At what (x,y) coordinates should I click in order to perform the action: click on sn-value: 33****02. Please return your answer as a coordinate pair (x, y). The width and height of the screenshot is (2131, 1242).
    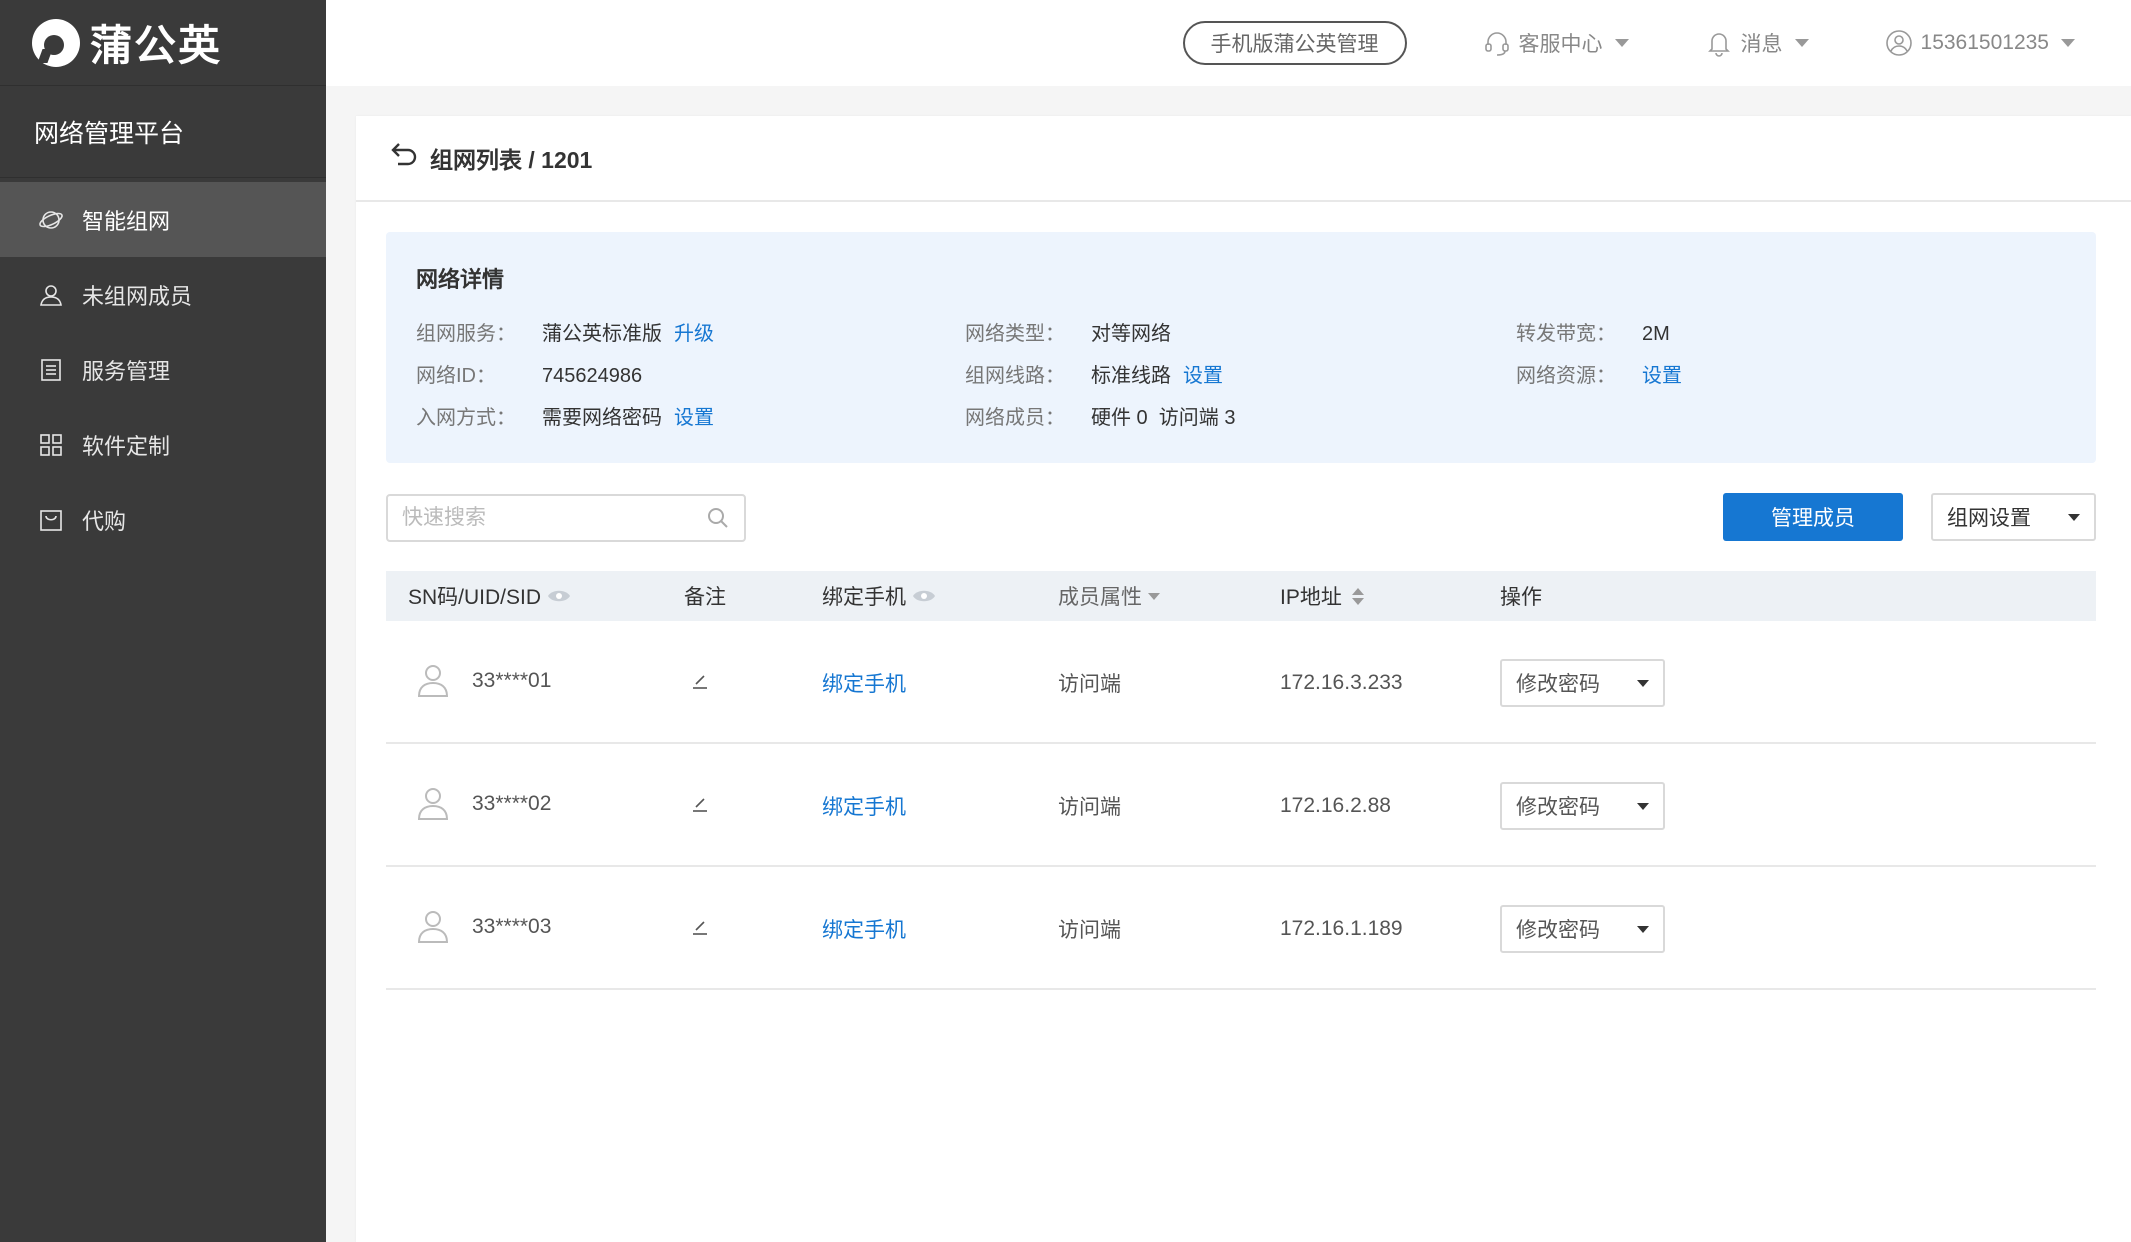
    Looking at the image, I should click on (512, 803).